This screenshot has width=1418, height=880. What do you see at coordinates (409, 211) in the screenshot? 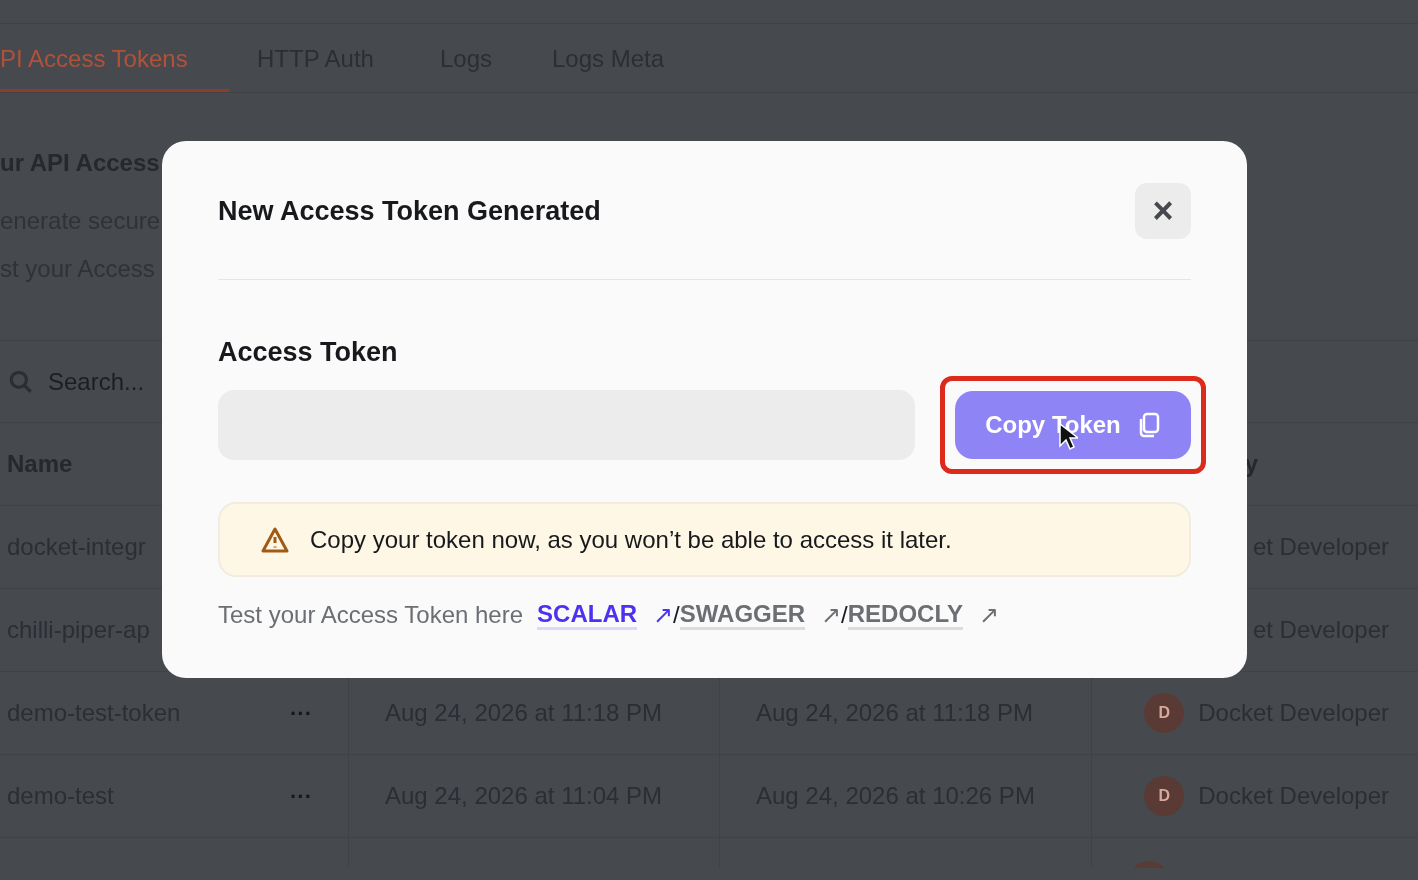
I see `modal-title: New Access Token Generated` at bounding box center [409, 211].